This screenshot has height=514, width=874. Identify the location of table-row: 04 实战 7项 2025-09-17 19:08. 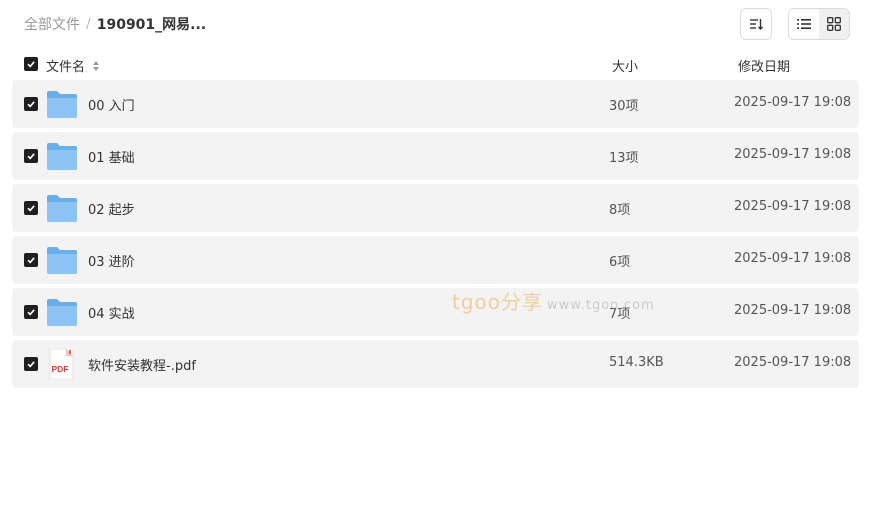
(435, 312).